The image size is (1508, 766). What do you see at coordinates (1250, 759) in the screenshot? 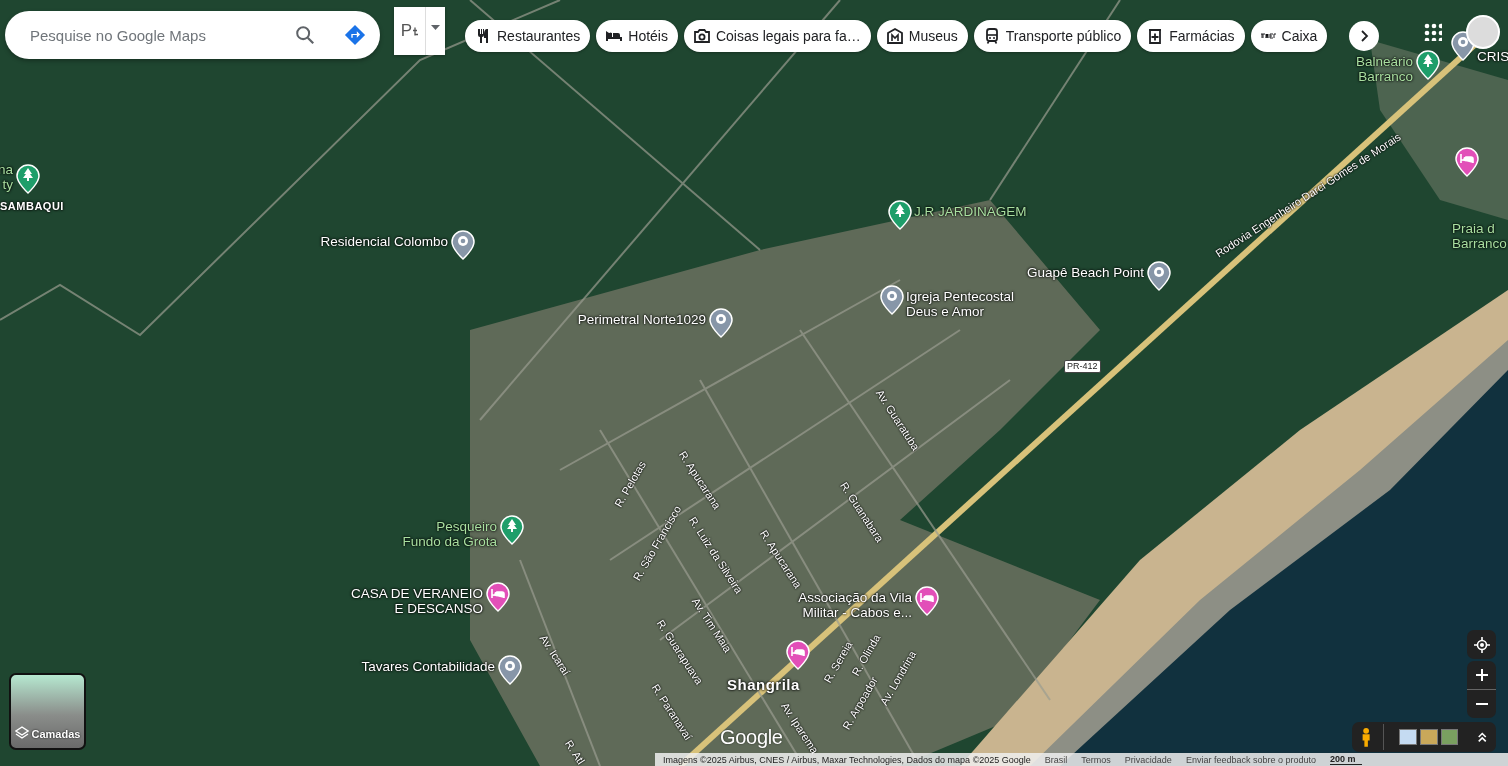
I see `footer-link: Enviar feedback sobre o produto` at bounding box center [1250, 759].